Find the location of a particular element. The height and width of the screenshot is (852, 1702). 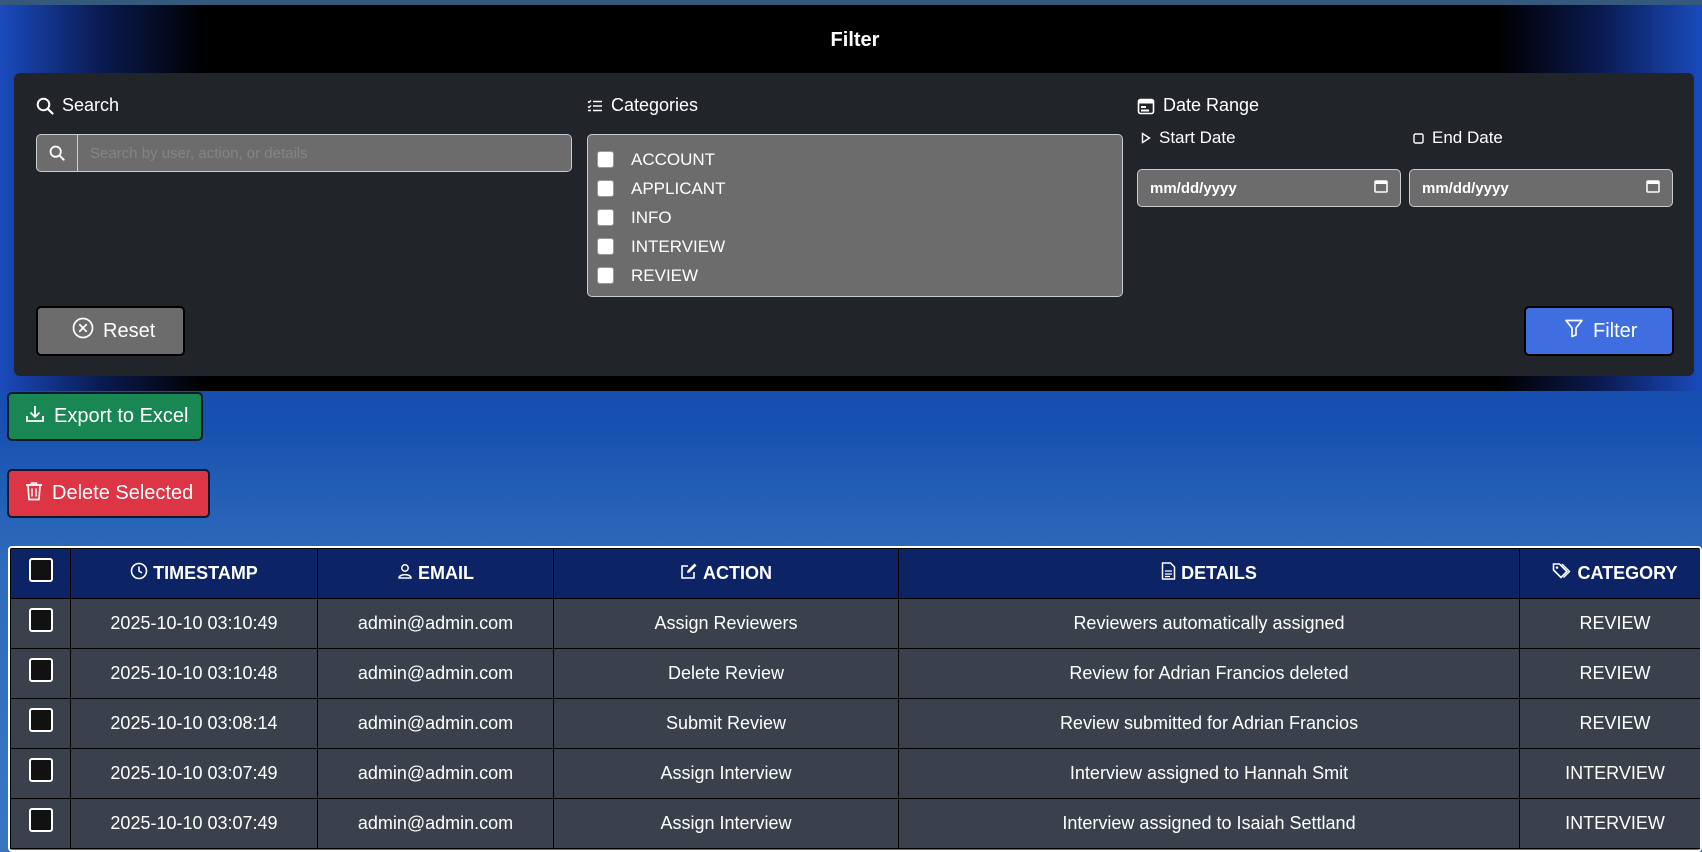

person-icon is located at coordinates (405, 573).